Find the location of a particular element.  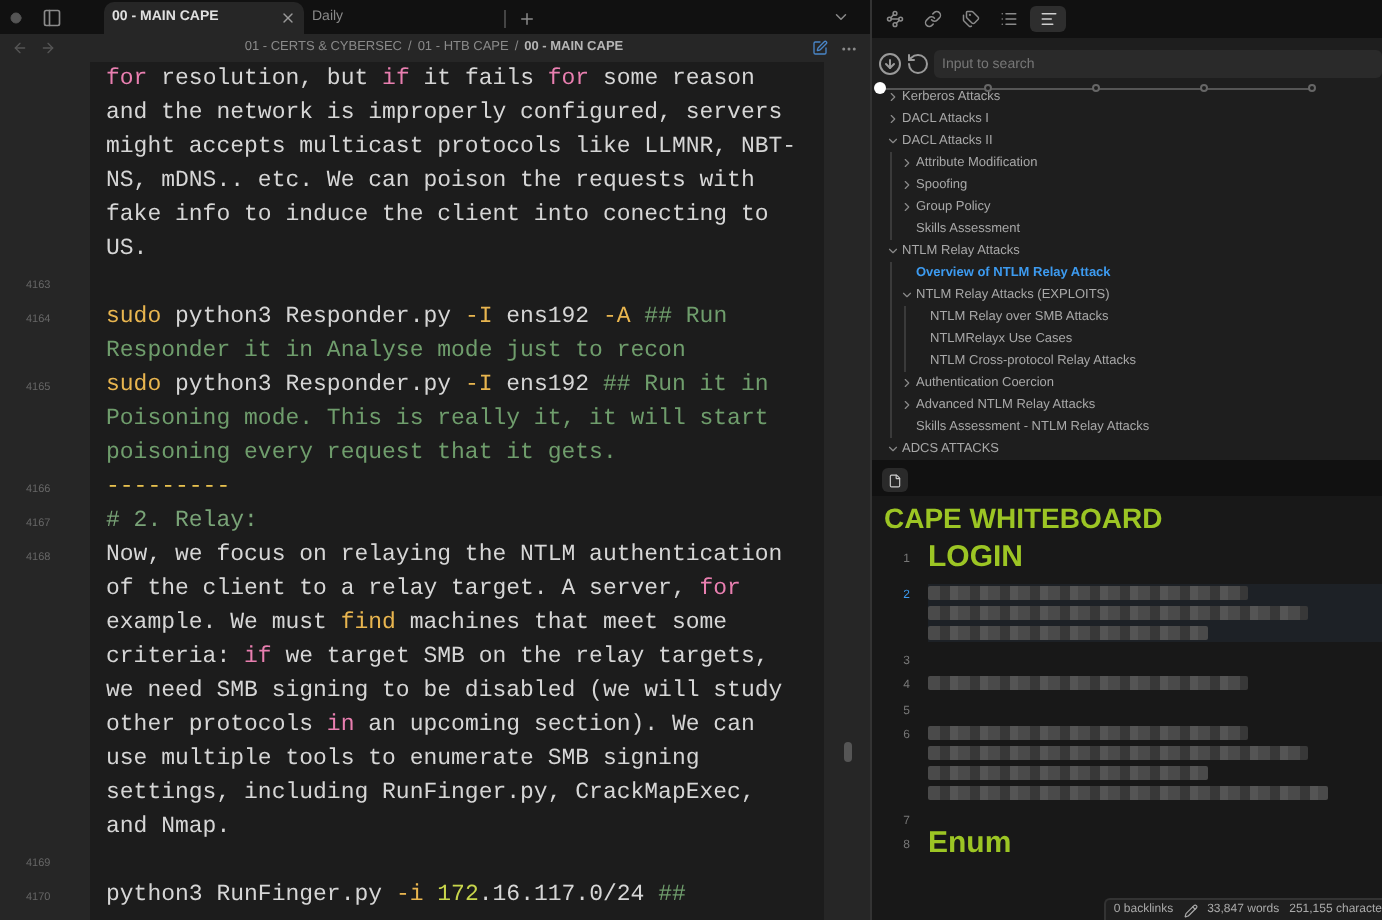

code-line: for resolution, but if it fails for some reason and the network is improperly configured, servers might accepts multicast protocols like LLMNR, NBT-NS, mDNS.. etc. We can poison the requests with fake info to induce the client into conecting to US. is located at coordinates (452, 165).